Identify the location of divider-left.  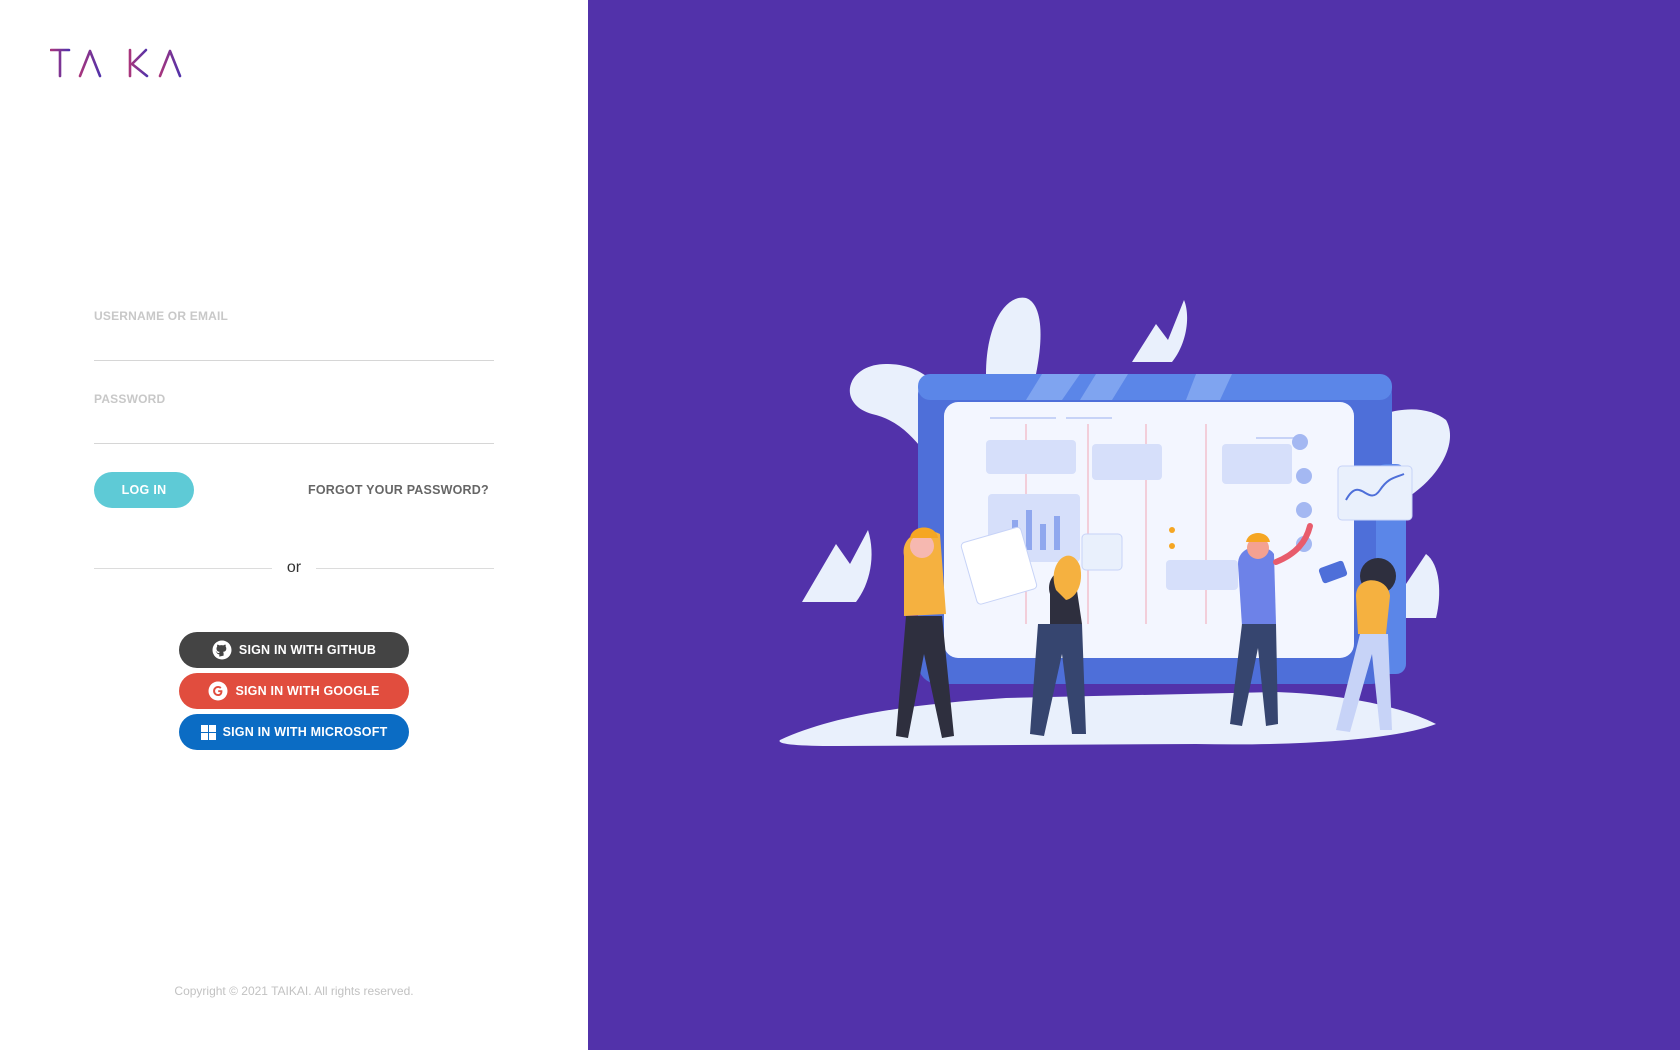
(183, 568).